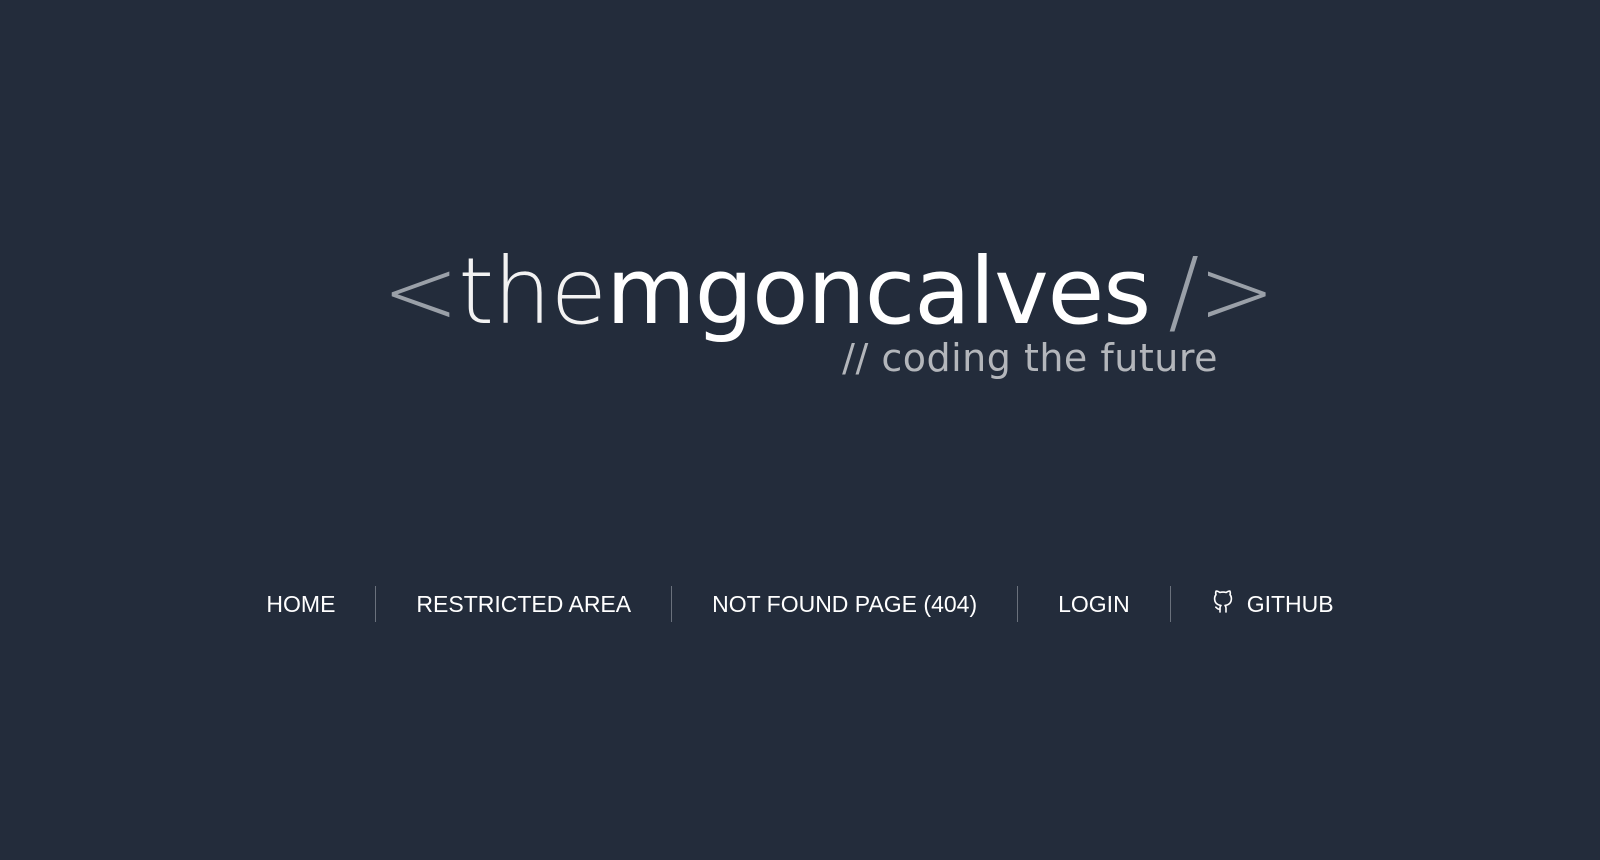 Image resolution: width=1600 pixels, height=860 pixels. I want to click on nav-item-home: HOME, so click(300, 604).